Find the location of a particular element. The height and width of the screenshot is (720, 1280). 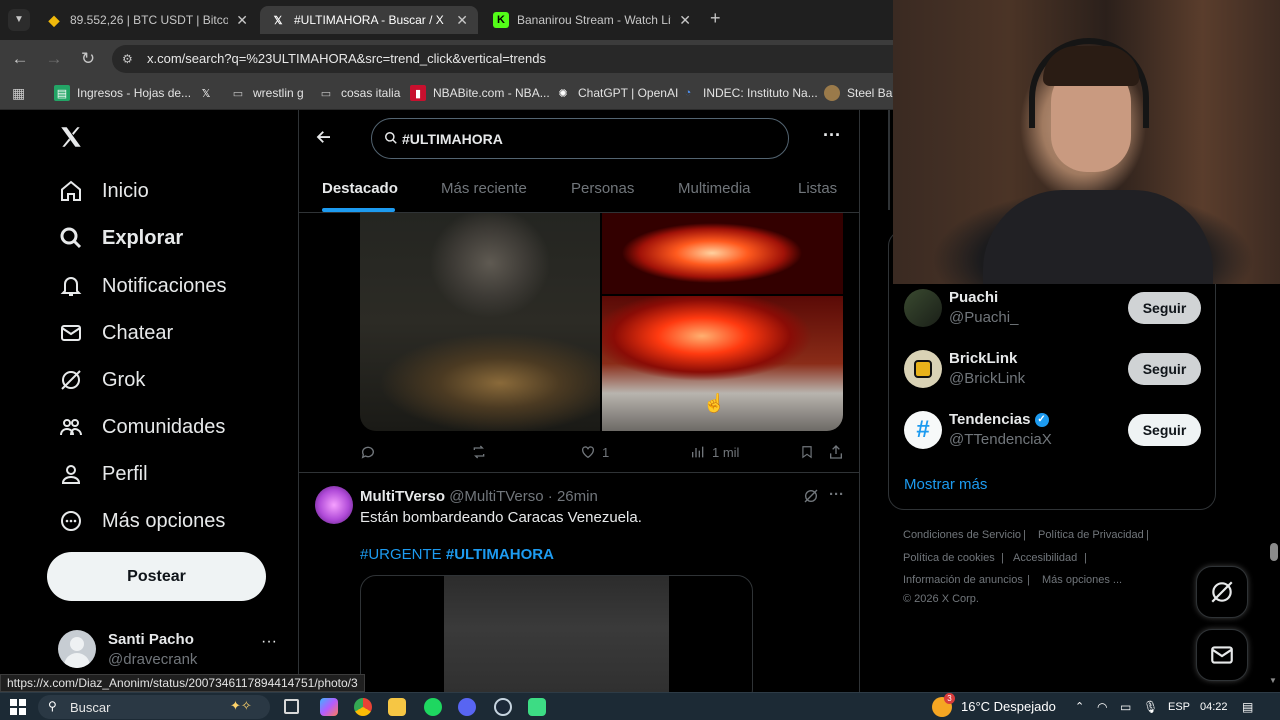

search-input: #ULTIMAHORA is located at coordinates (580, 138).